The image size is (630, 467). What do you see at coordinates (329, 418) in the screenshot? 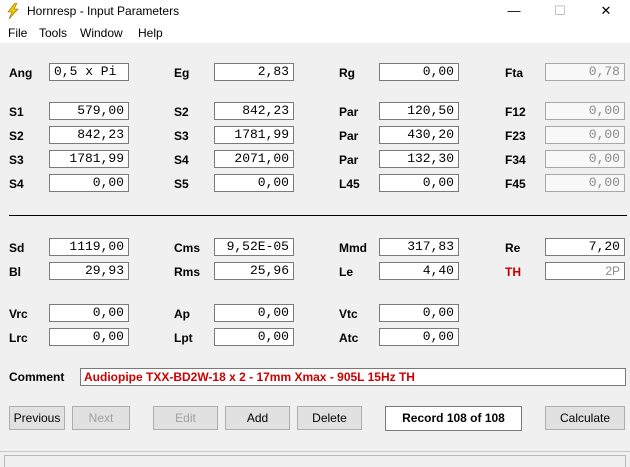
I see `delete-button: Delete` at bounding box center [329, 418].